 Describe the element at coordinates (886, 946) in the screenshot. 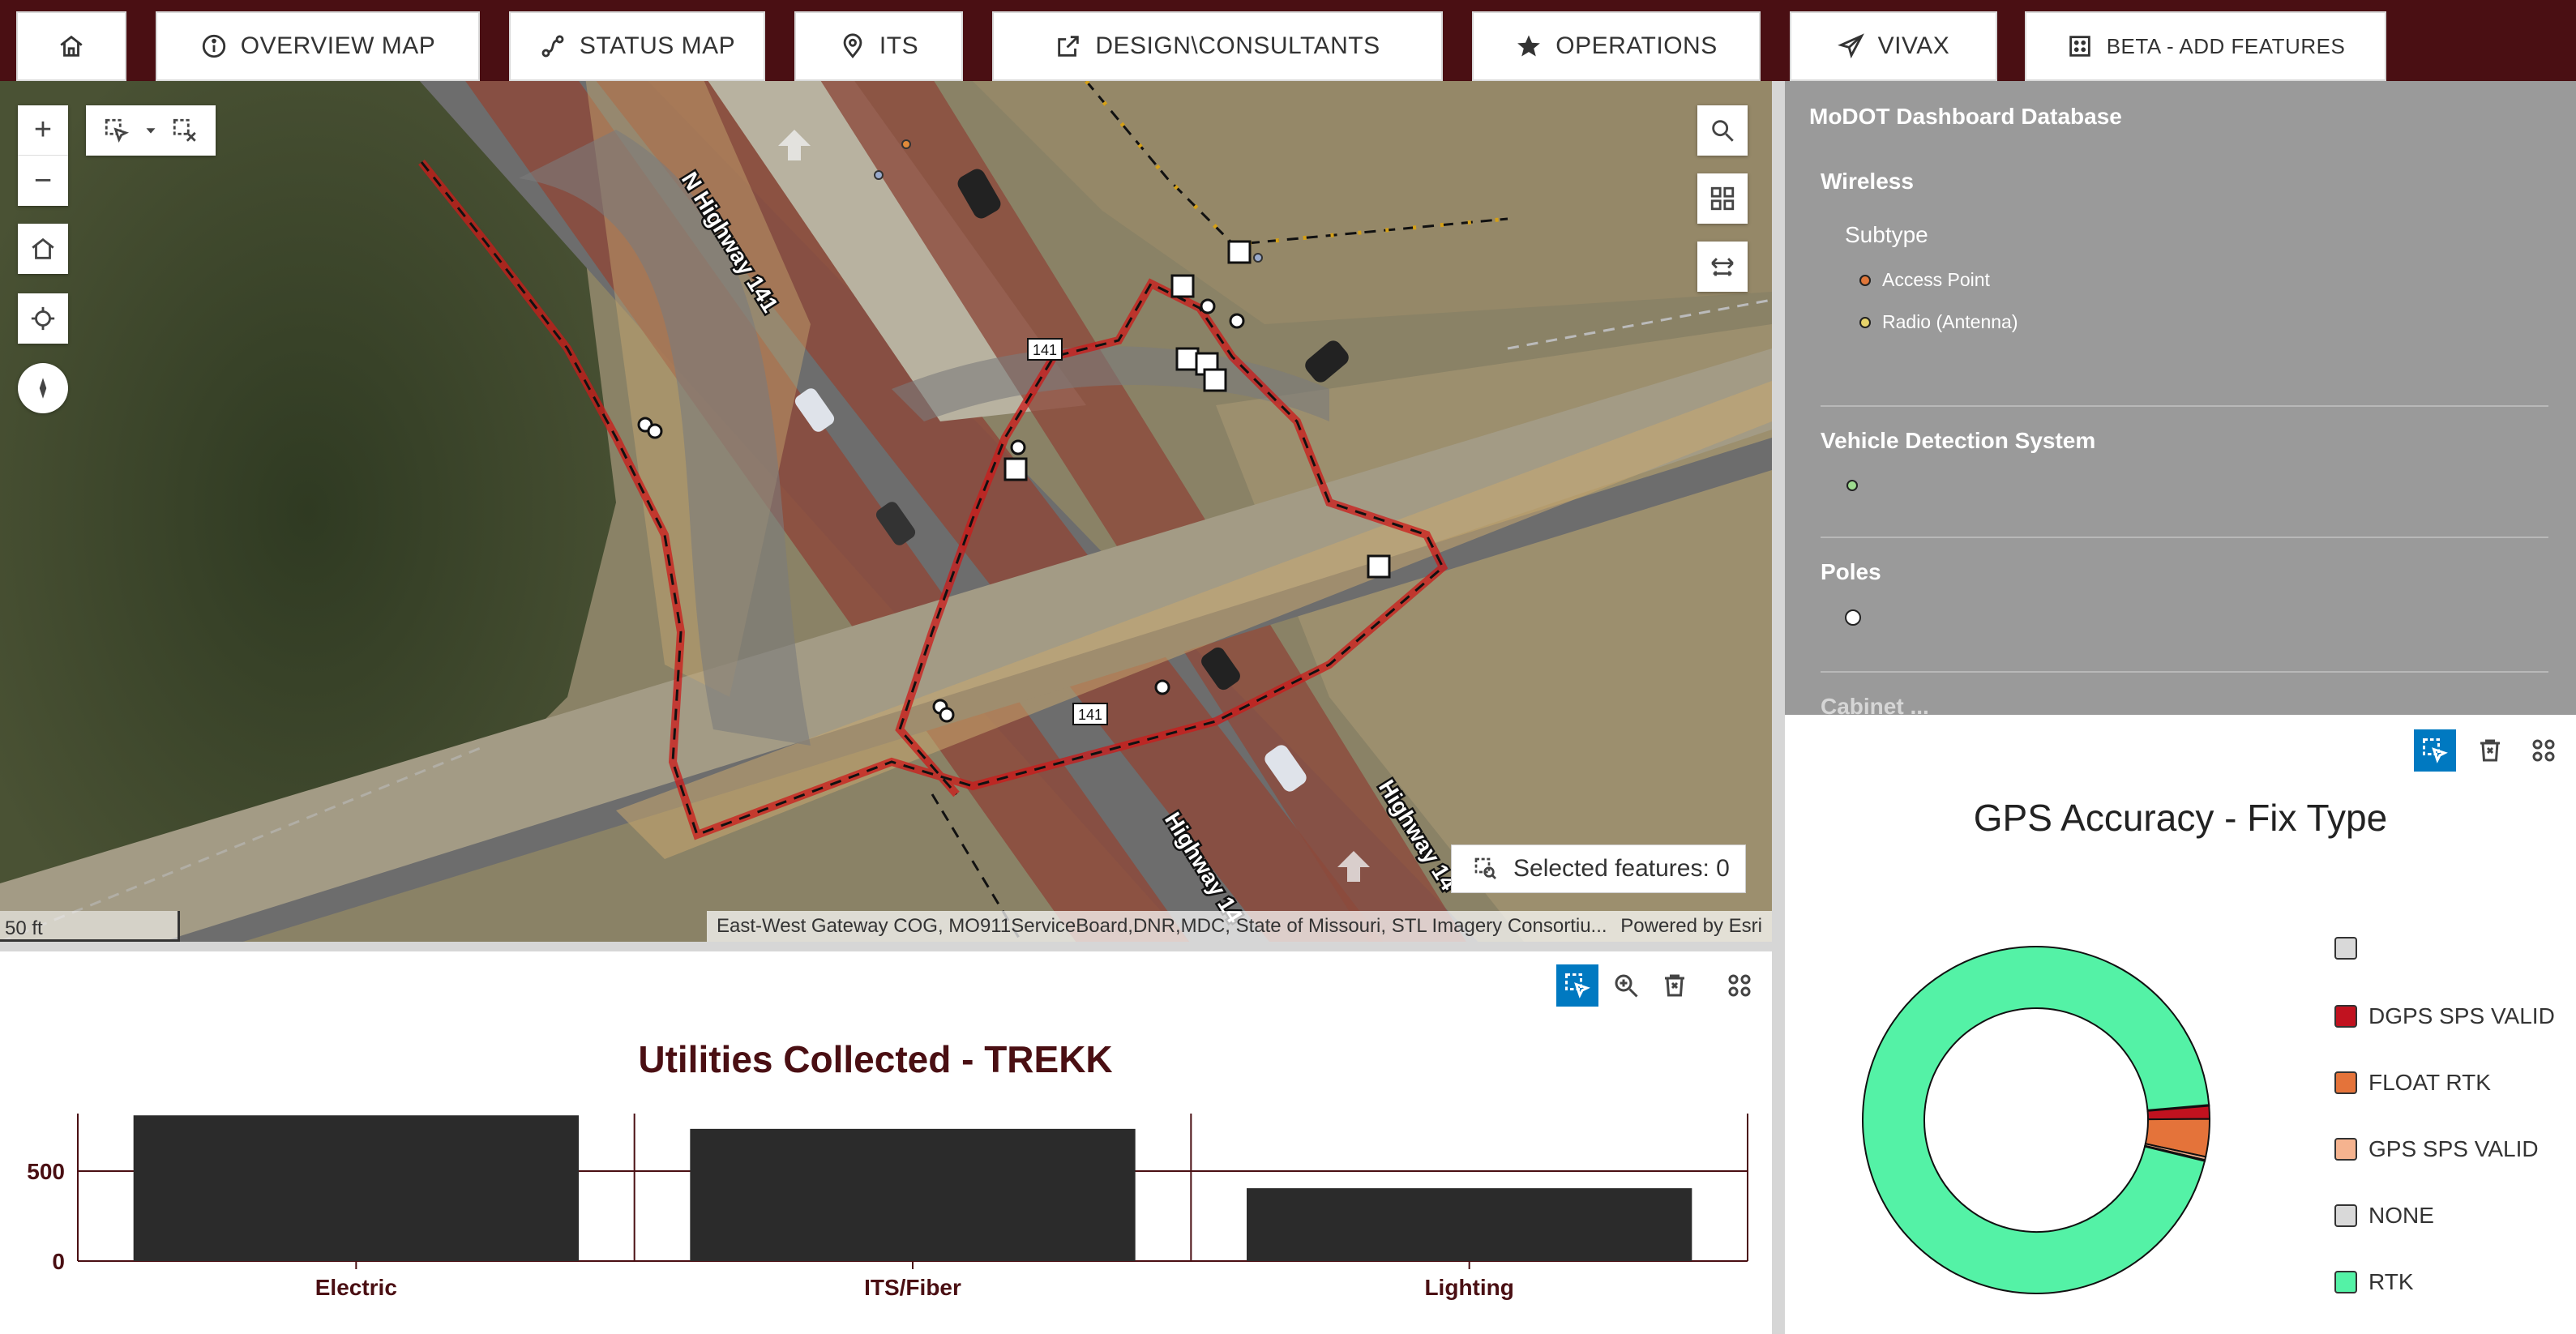

I see `horizontal-splitter` at that location.